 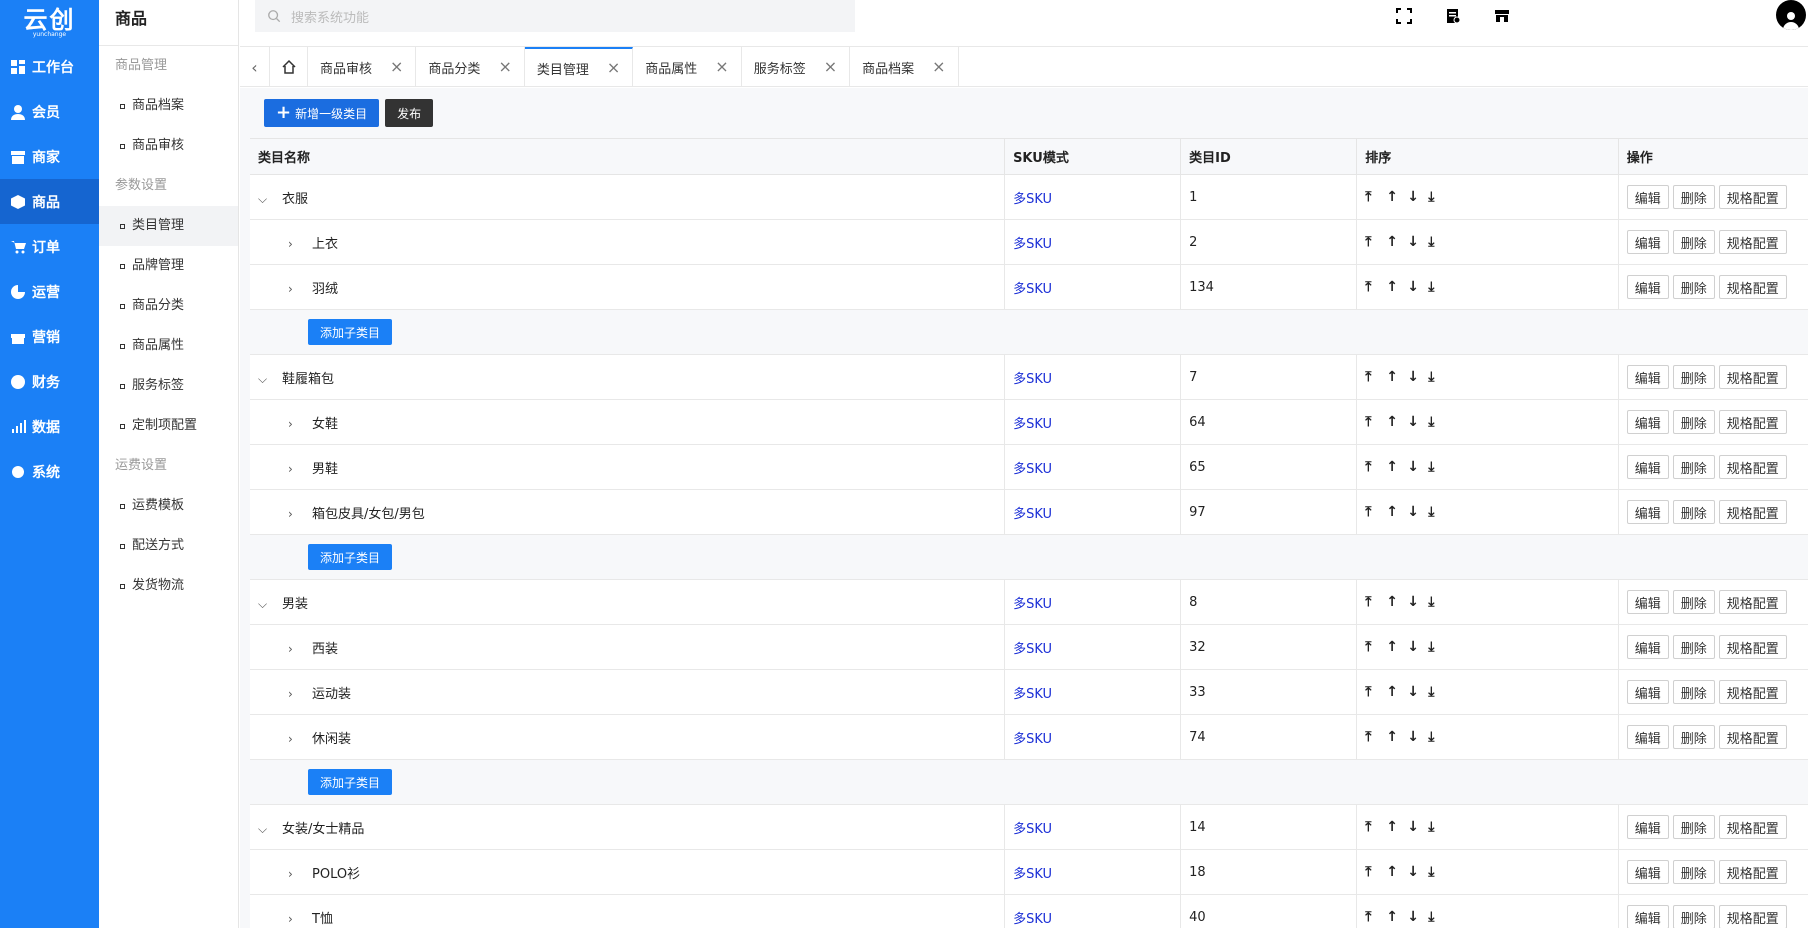 I want to click on nav-item-5: 运营, so click(x=49, y=291).